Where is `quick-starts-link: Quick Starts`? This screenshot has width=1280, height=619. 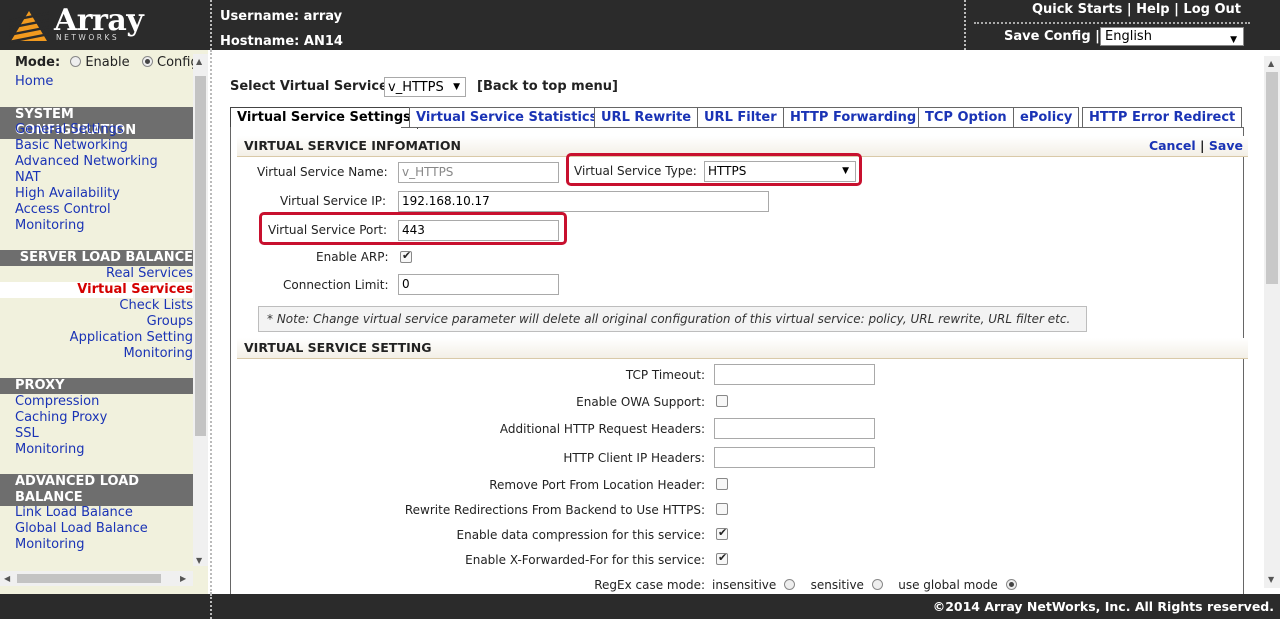 quick-starts-link: Quick Starts is located at coordinates (1077, 9).